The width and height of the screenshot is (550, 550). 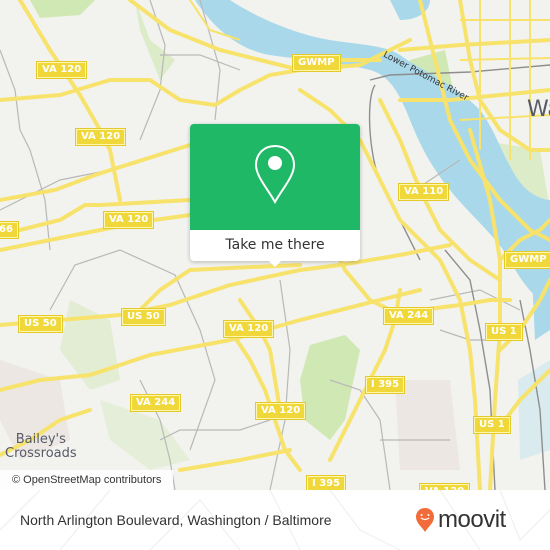 What do you see at coordinates (9, 230) in the screenshot?
I see `route-shield-i66: 66` at bounding box center [9, 230].